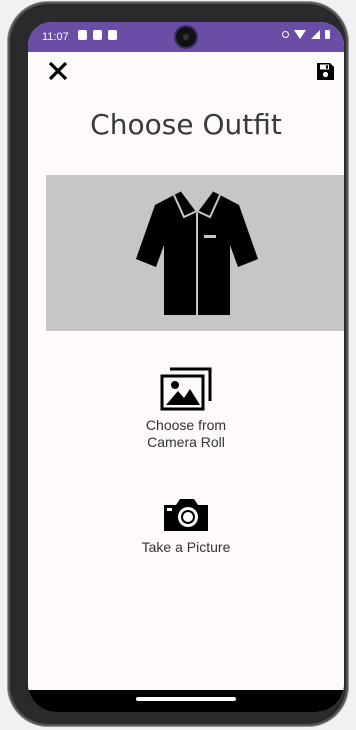 This screenshot has height=730, width=356. I want to click on shirt-icon, so click(197, 252).